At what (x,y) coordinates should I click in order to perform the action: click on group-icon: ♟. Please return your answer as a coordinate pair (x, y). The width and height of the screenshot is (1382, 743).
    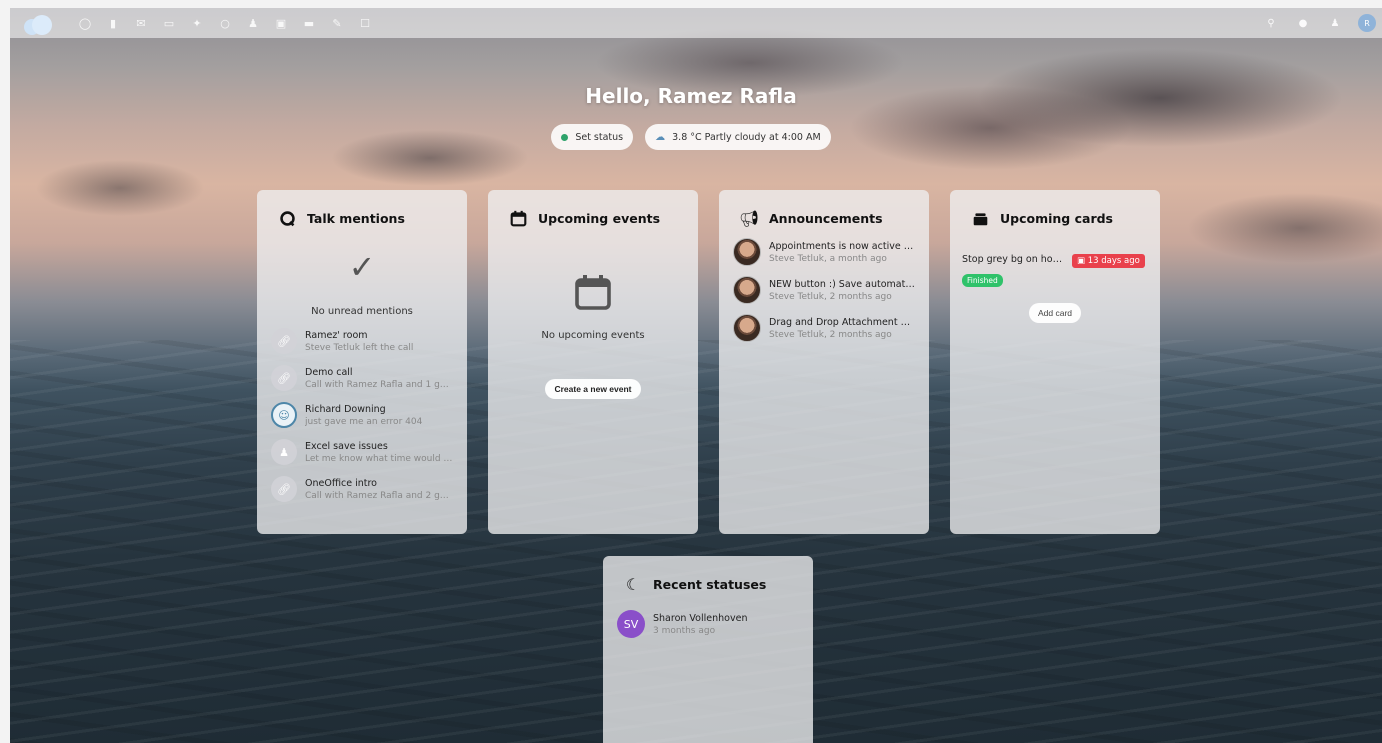
    Looking at the image, I should click on (284, 452).